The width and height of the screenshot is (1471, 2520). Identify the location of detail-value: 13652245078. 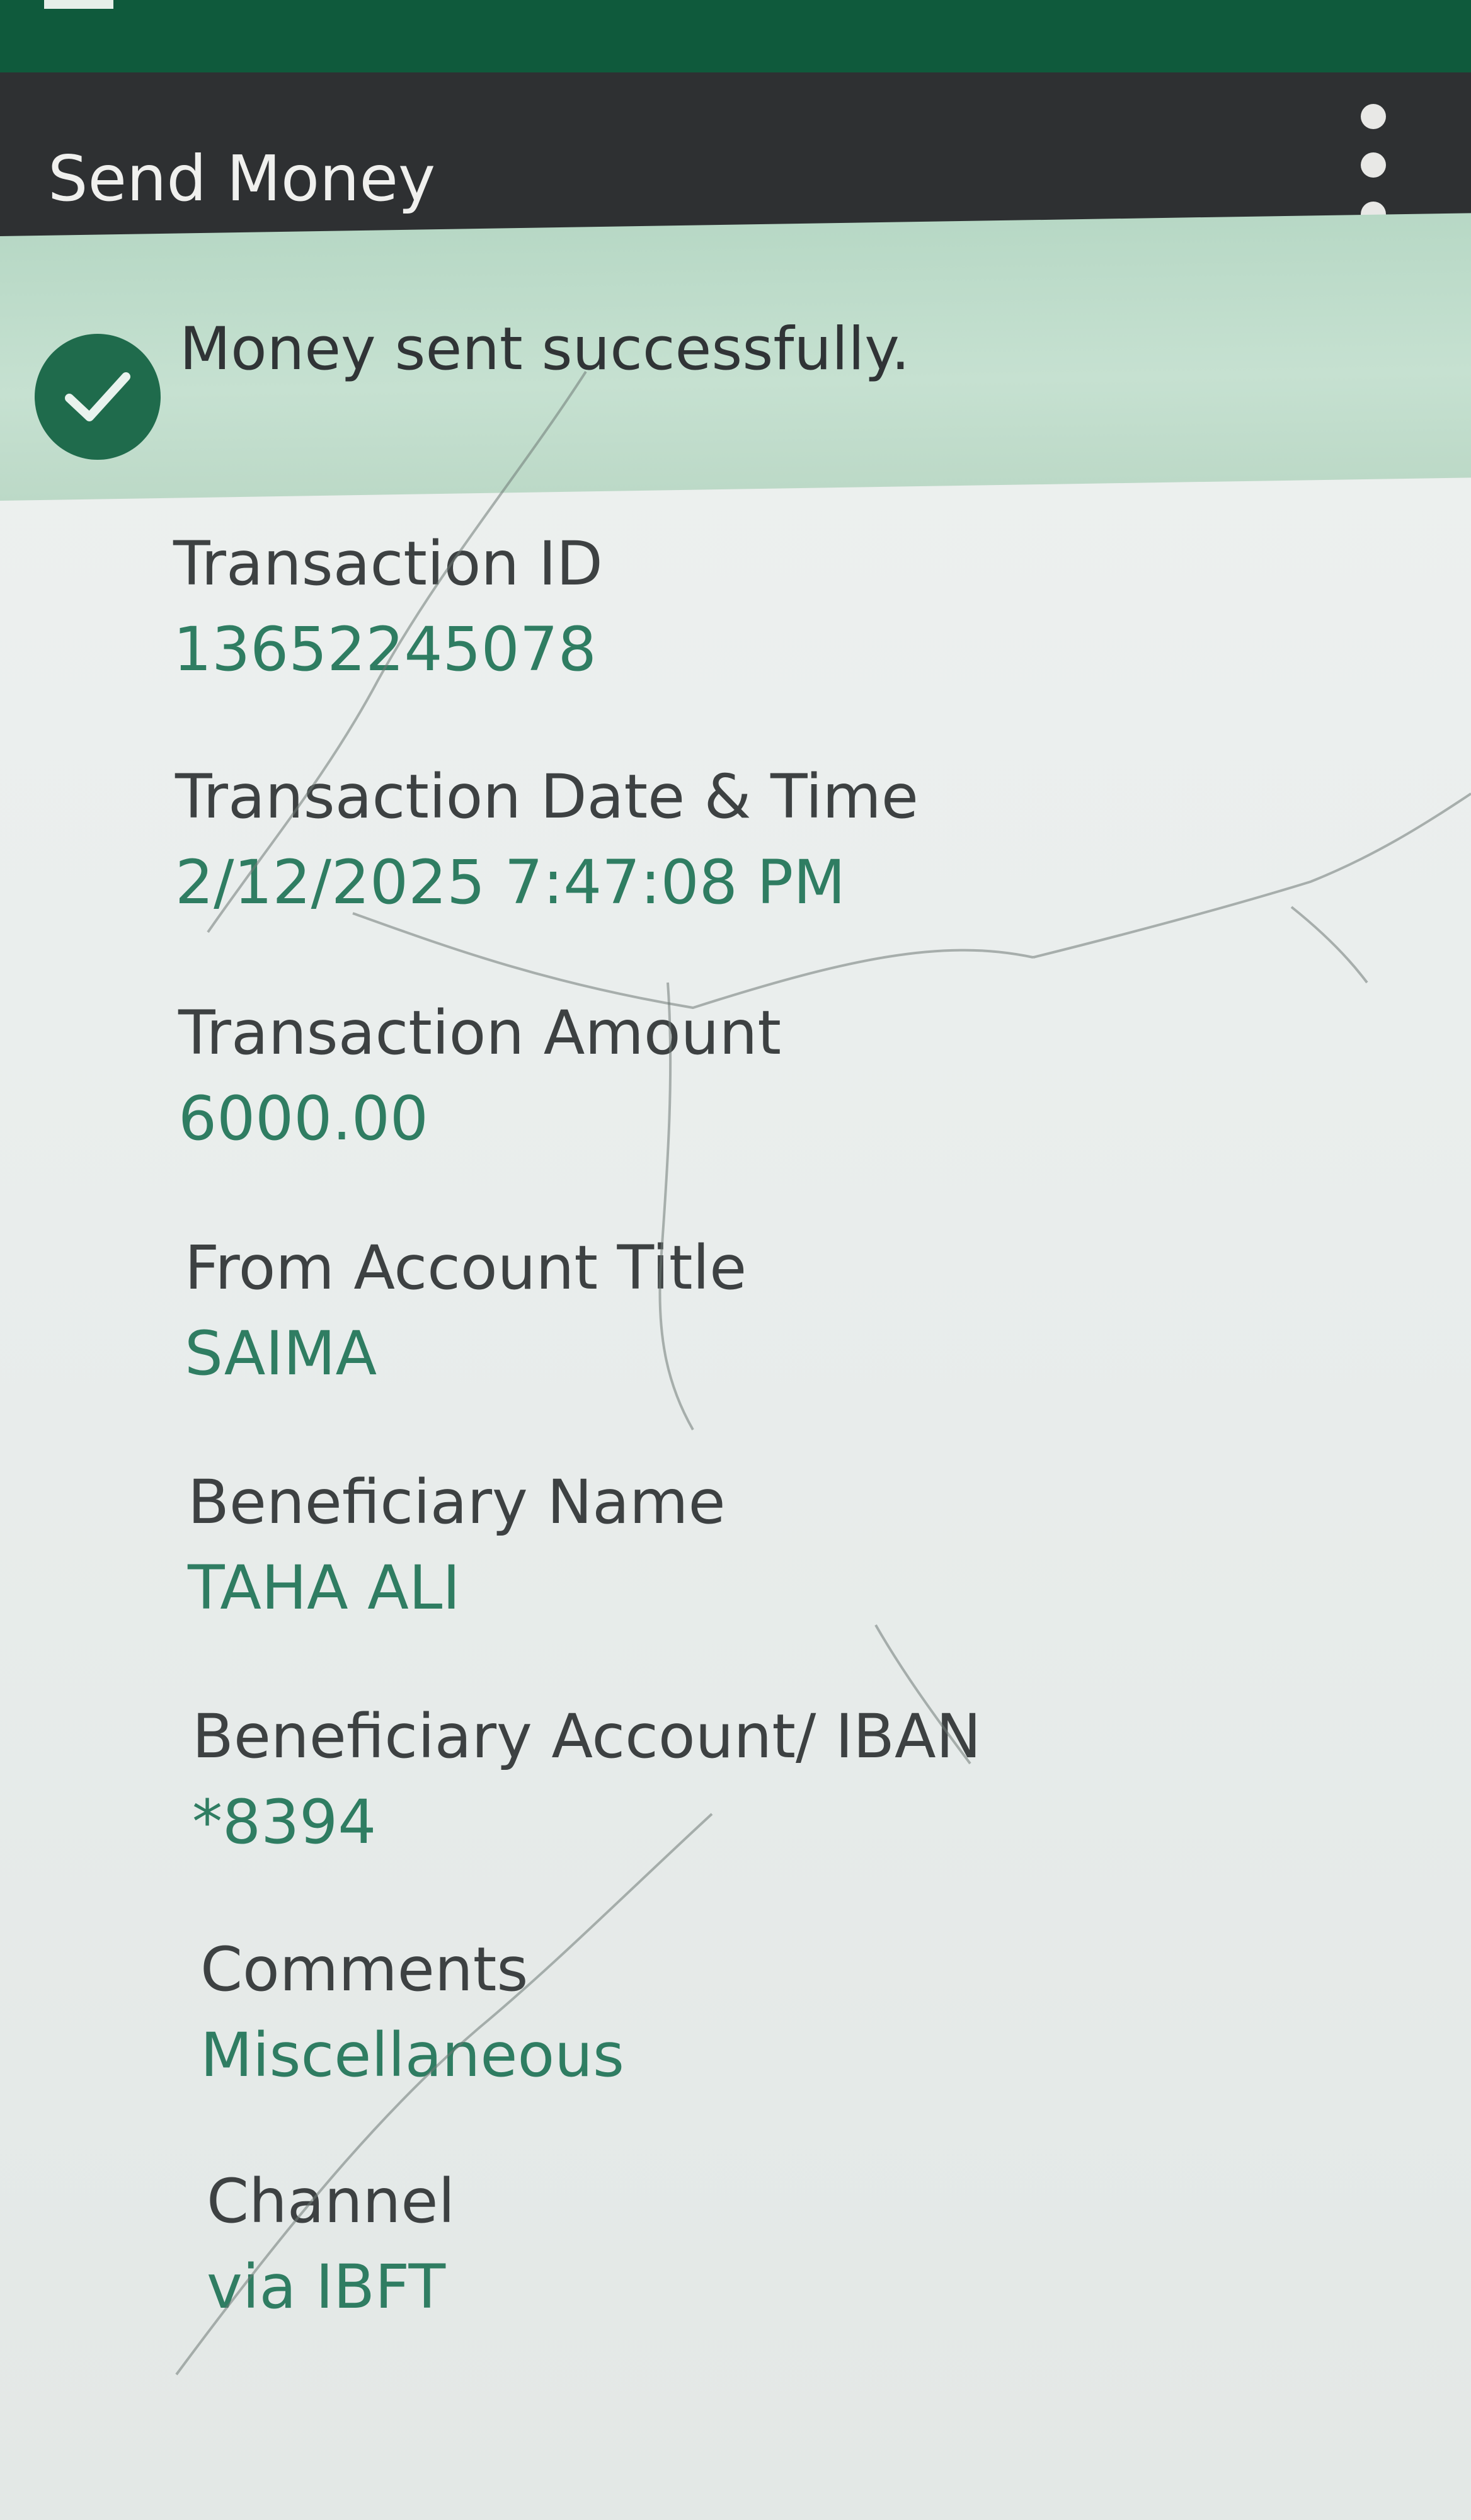
(385, 649).